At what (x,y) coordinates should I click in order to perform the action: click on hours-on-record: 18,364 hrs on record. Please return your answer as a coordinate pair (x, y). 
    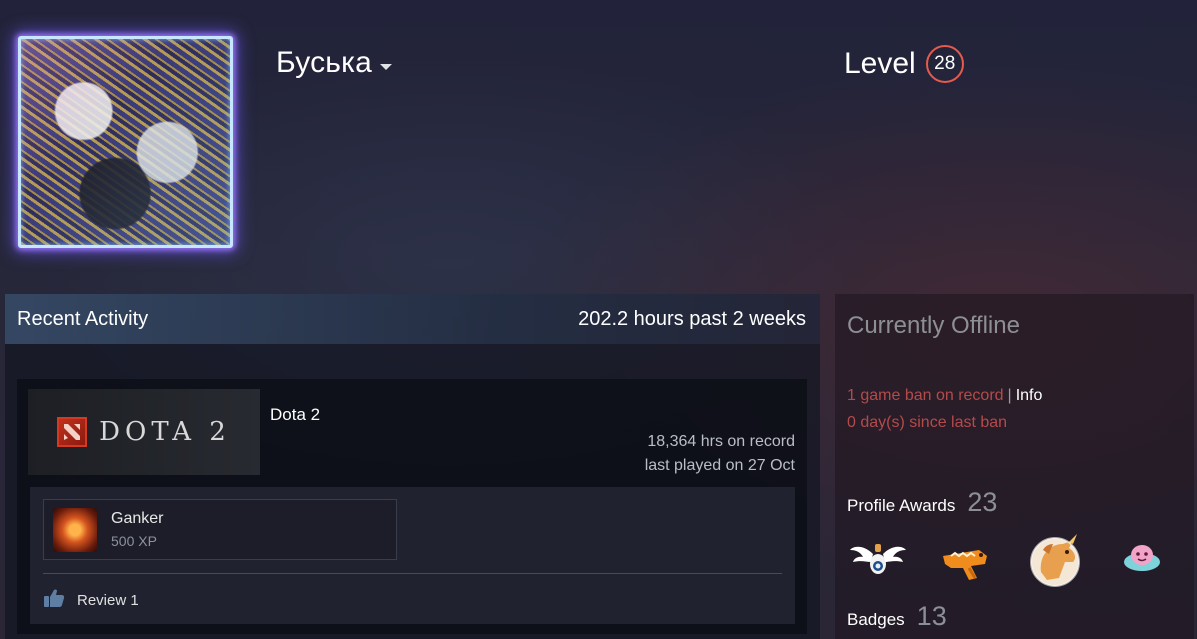
    Looking at the image, I should click on (721, 441).